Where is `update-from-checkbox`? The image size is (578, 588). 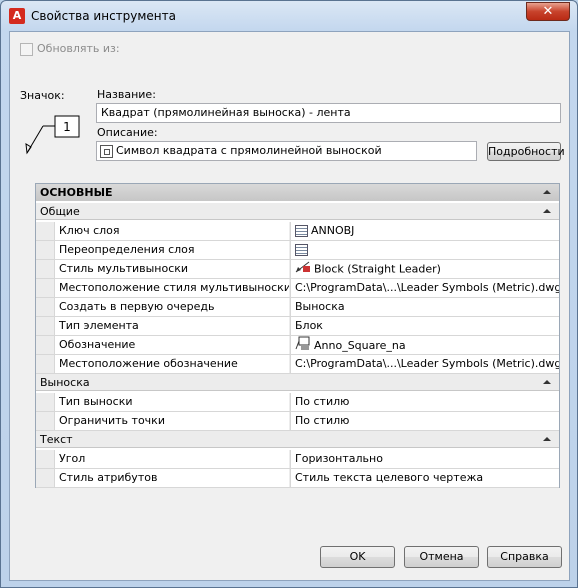
update-from-checkbox is located at coordinates (26, 49).